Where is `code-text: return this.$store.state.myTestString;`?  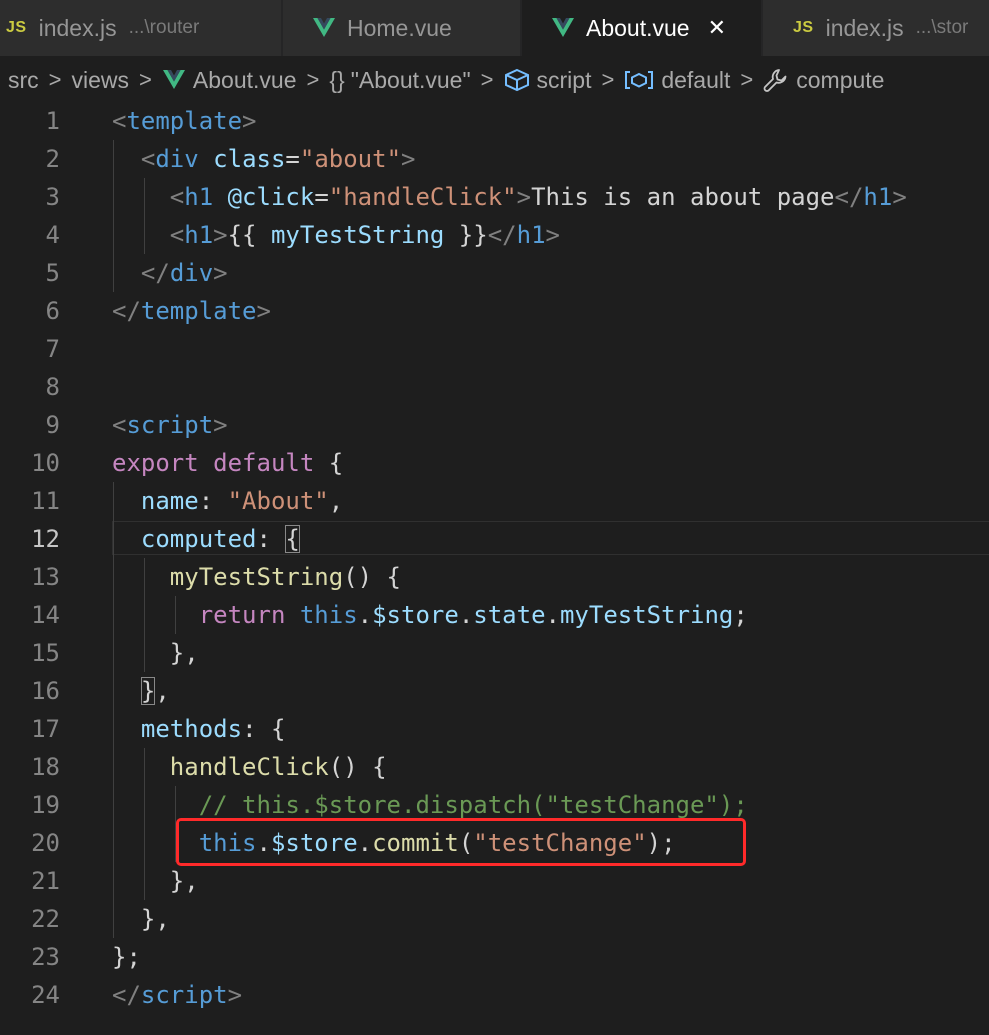 code-text: return this.$store.state.myTestString; is located at coordinates (494, 615).